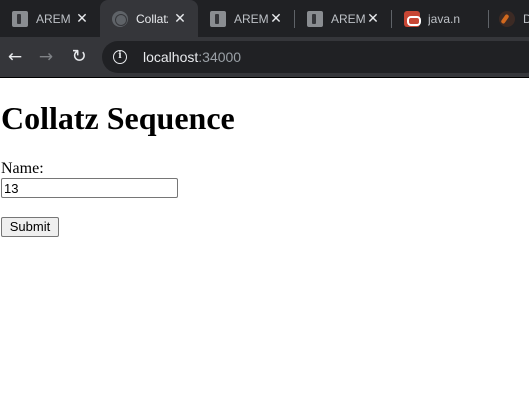  What do you see at coordinates (220, 57) in the screenshot?
I see `url-port: :34000` at bounding box center [220, 57].